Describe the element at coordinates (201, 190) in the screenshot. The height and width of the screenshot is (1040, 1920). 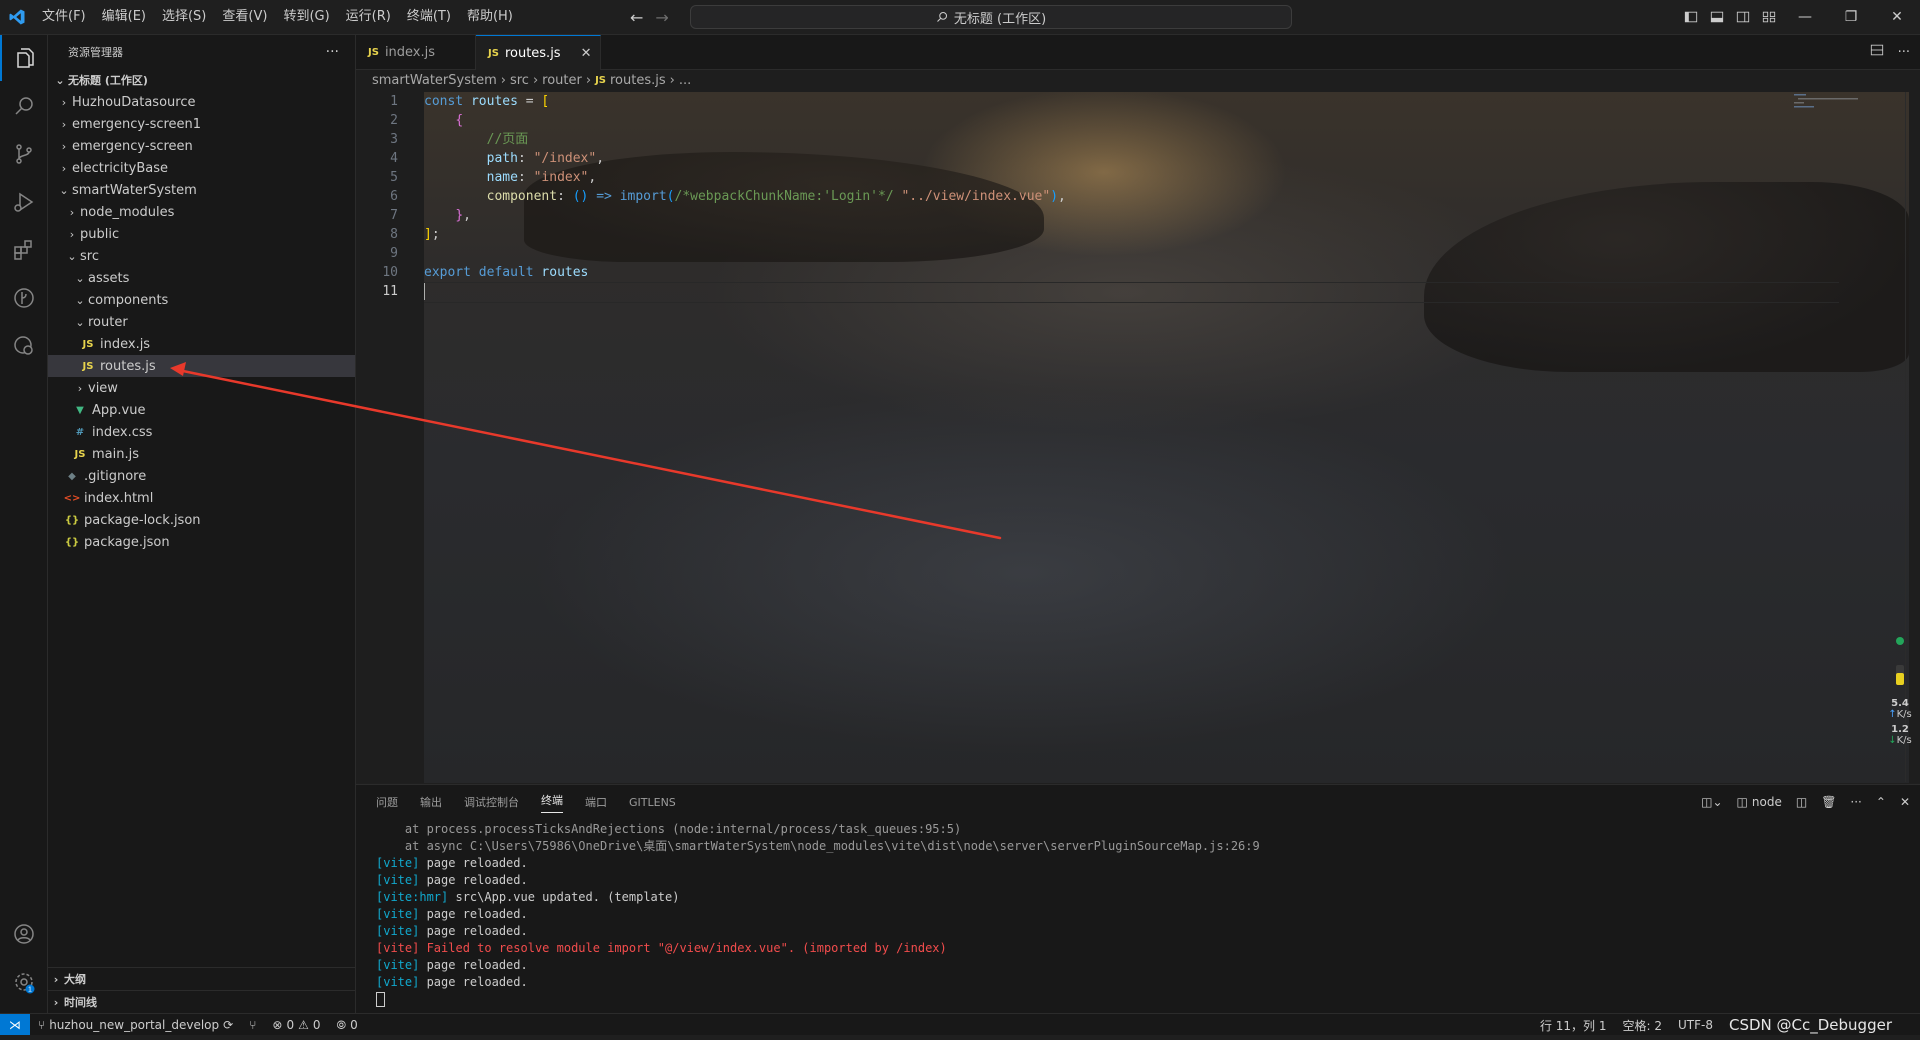
I see `tree-folder: ⌄ smartWaterSystem` at that location.